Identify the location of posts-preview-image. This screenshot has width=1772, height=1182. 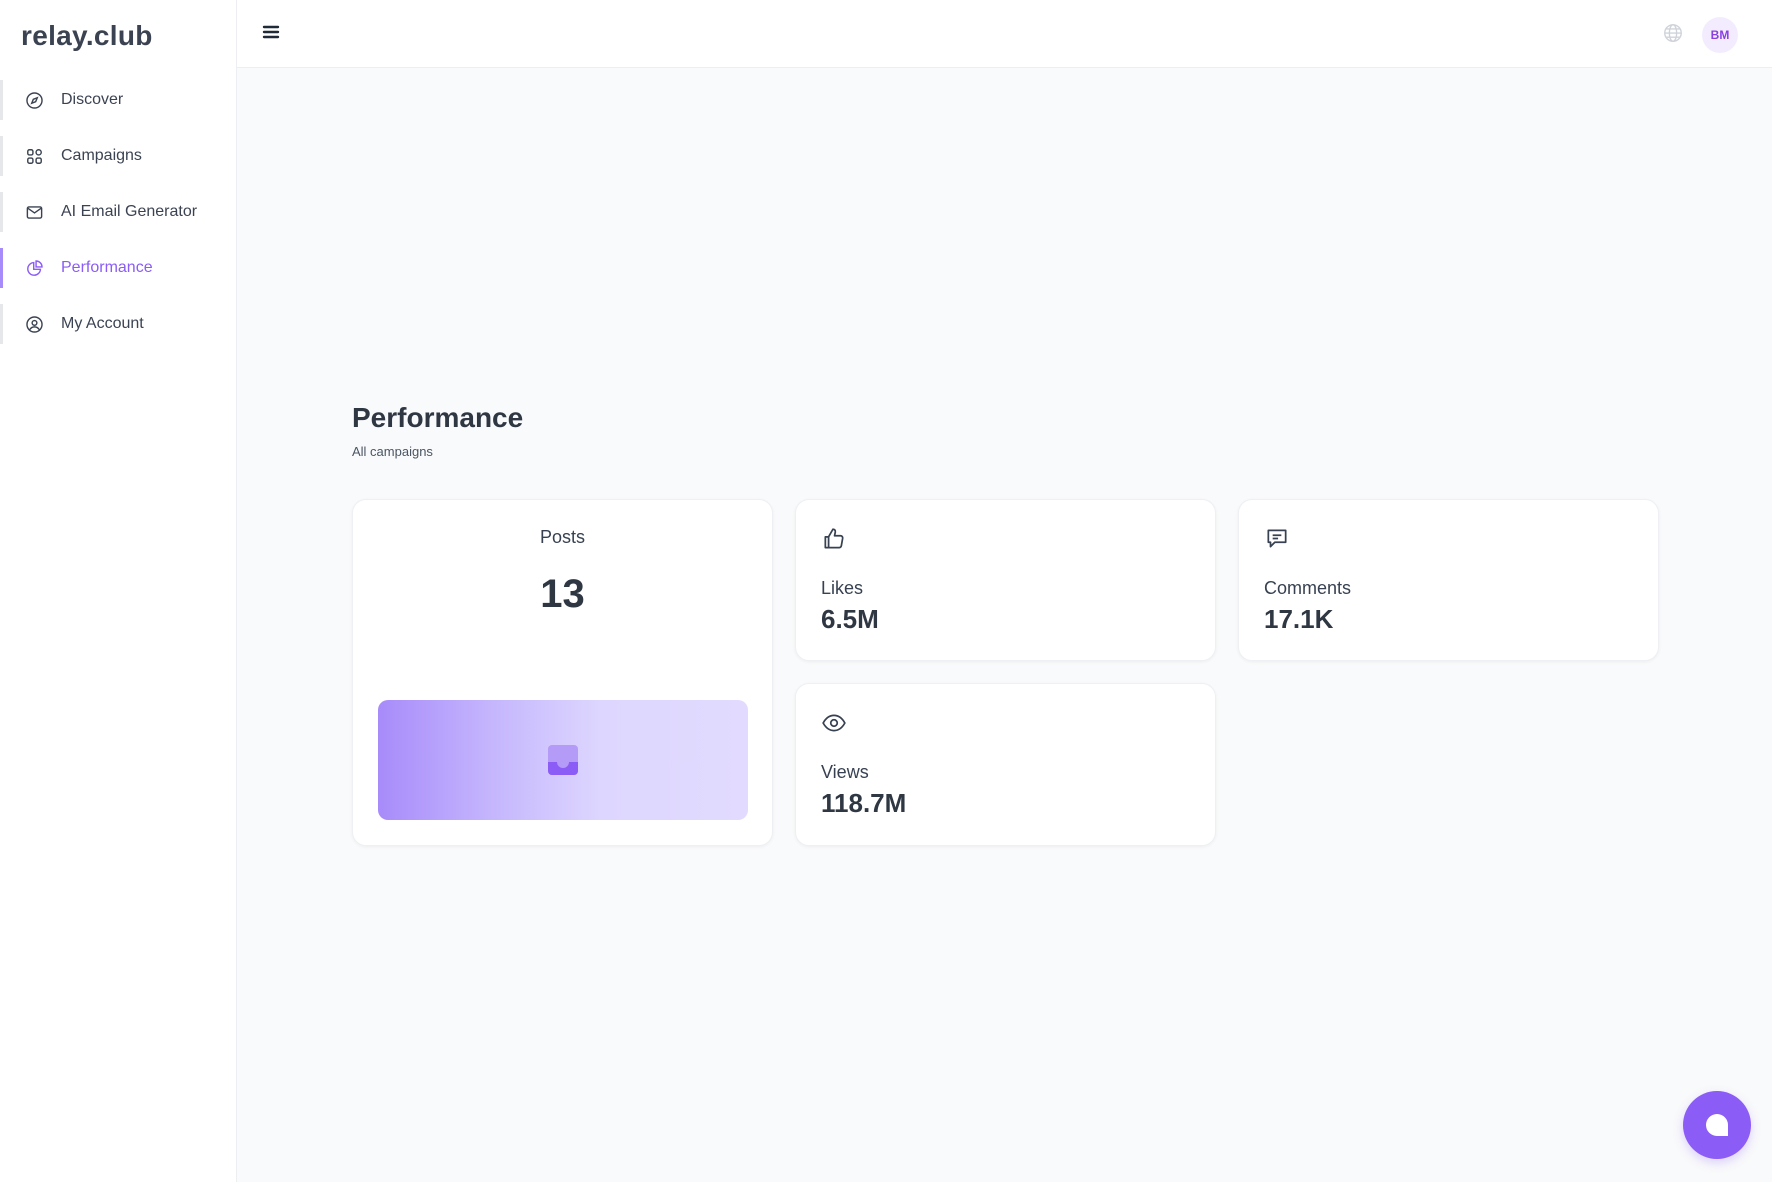
(563, 760).